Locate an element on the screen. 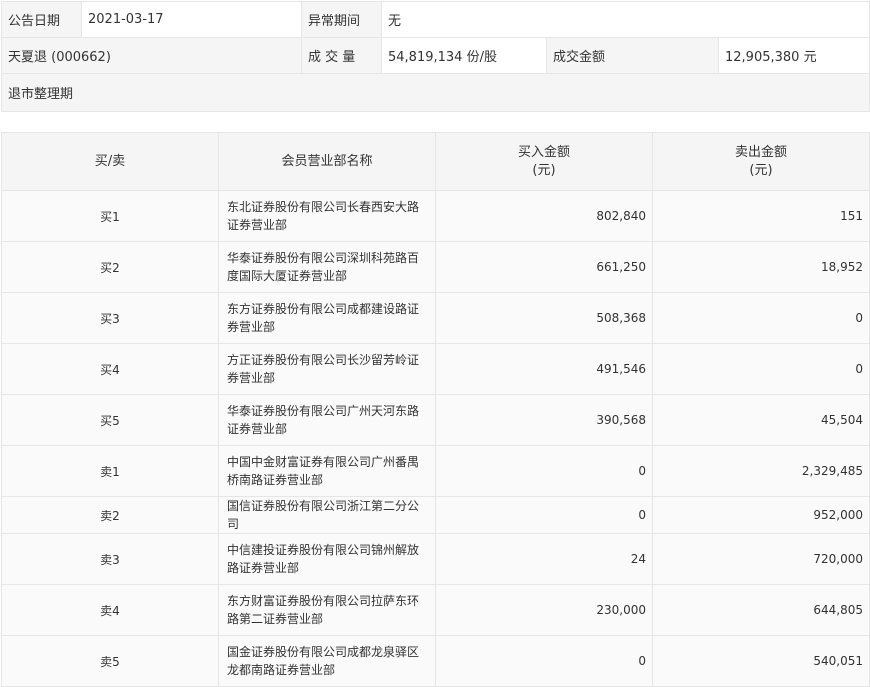  table-row: 买1 东北证券股份有限公司长春西安大路证券营业部 802,840 151 is located at coordinates (435, 216).